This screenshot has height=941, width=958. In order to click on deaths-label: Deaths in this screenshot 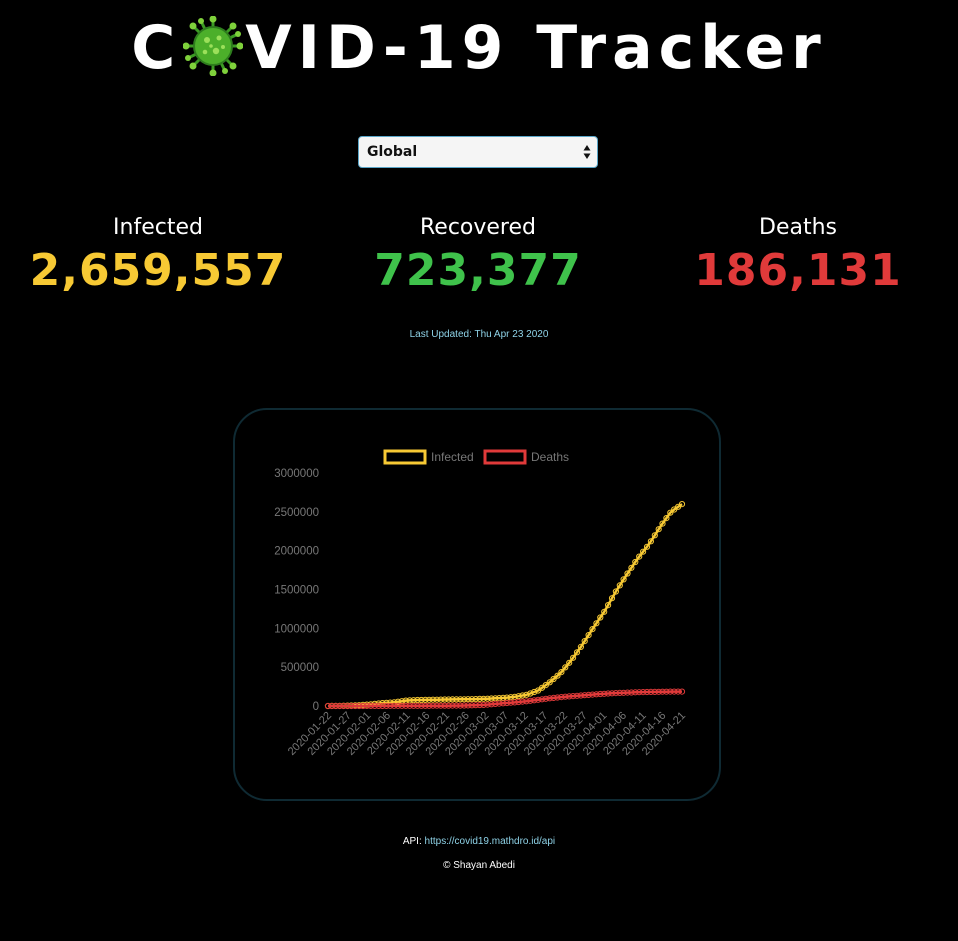, I will do `click(798, 227)`.